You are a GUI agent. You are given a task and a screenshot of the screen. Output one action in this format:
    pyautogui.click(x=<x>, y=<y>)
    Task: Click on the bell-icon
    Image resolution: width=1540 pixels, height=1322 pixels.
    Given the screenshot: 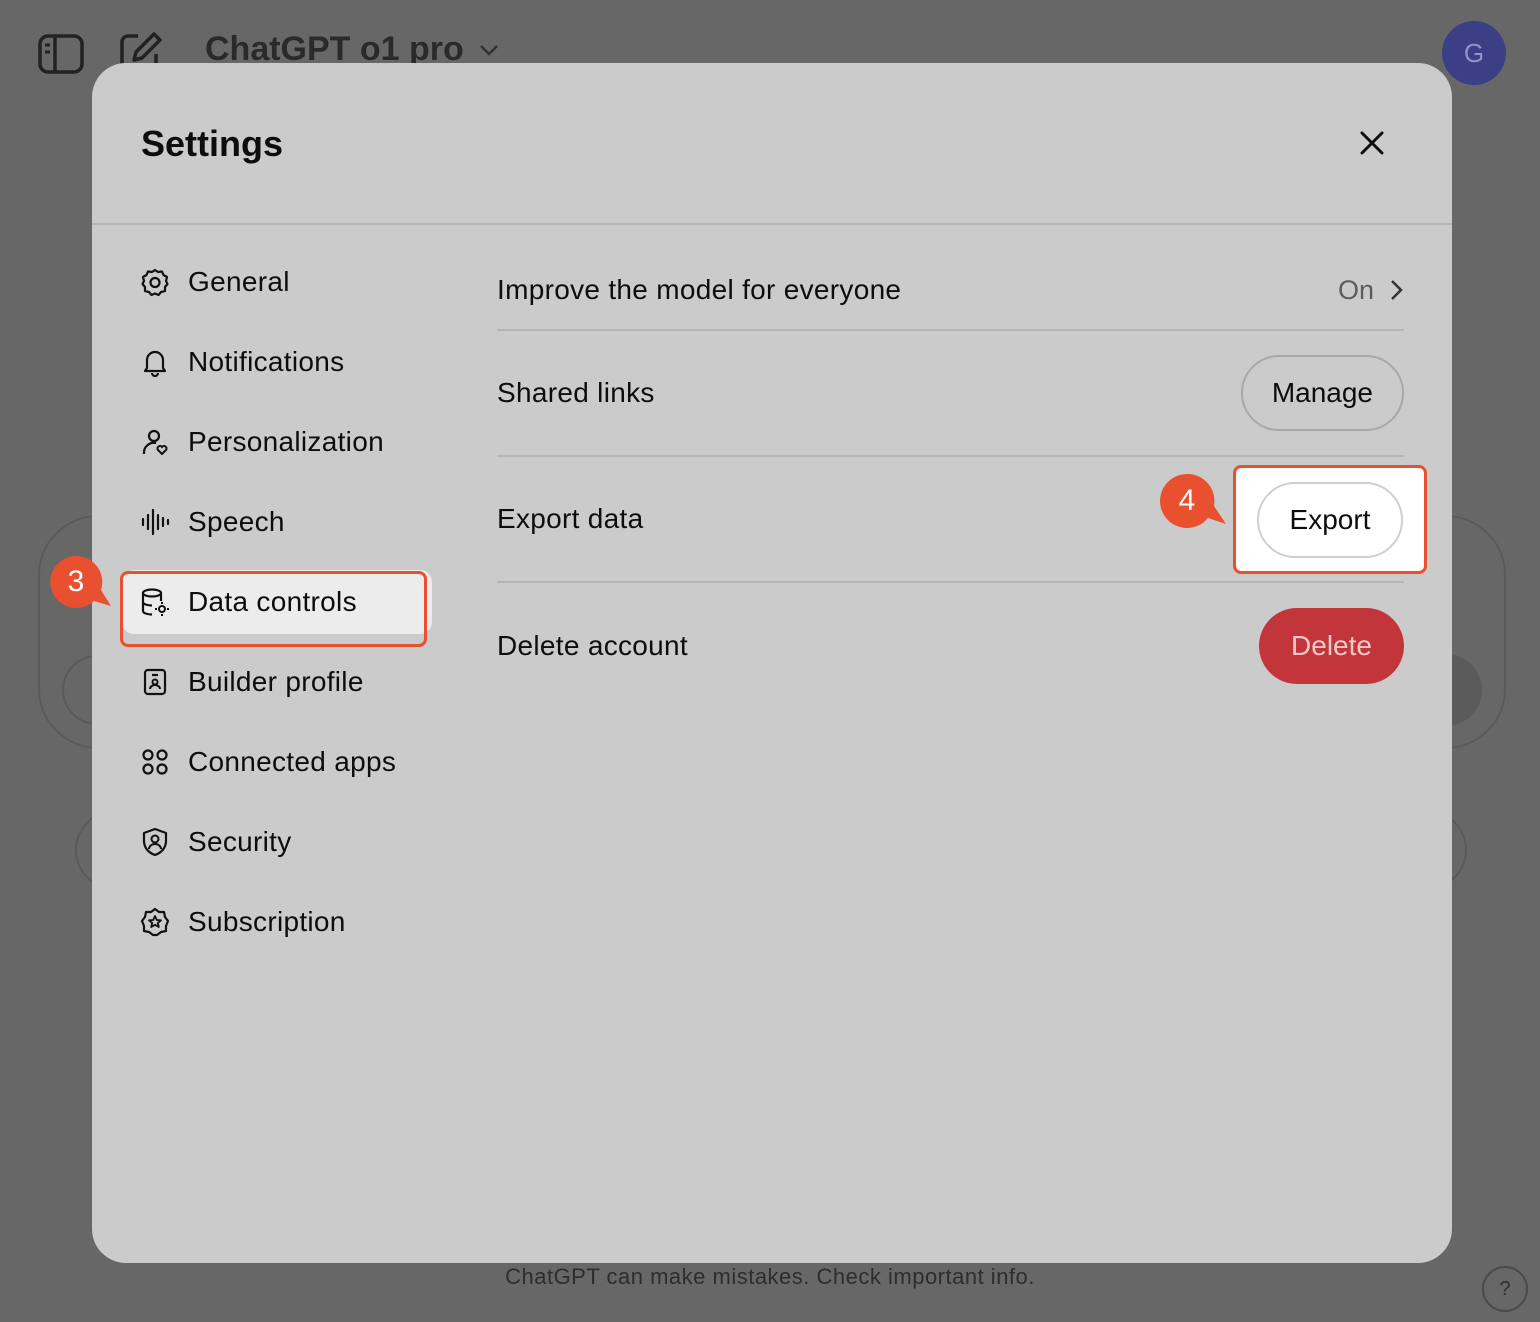 What is the action you would take?
    pyautogui.click(x=155, y=362)
    